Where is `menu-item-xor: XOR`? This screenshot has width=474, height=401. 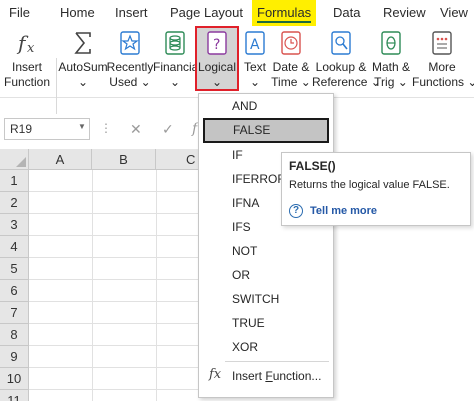 menu-item-xor: XOR is located at coordinates (266, 347).